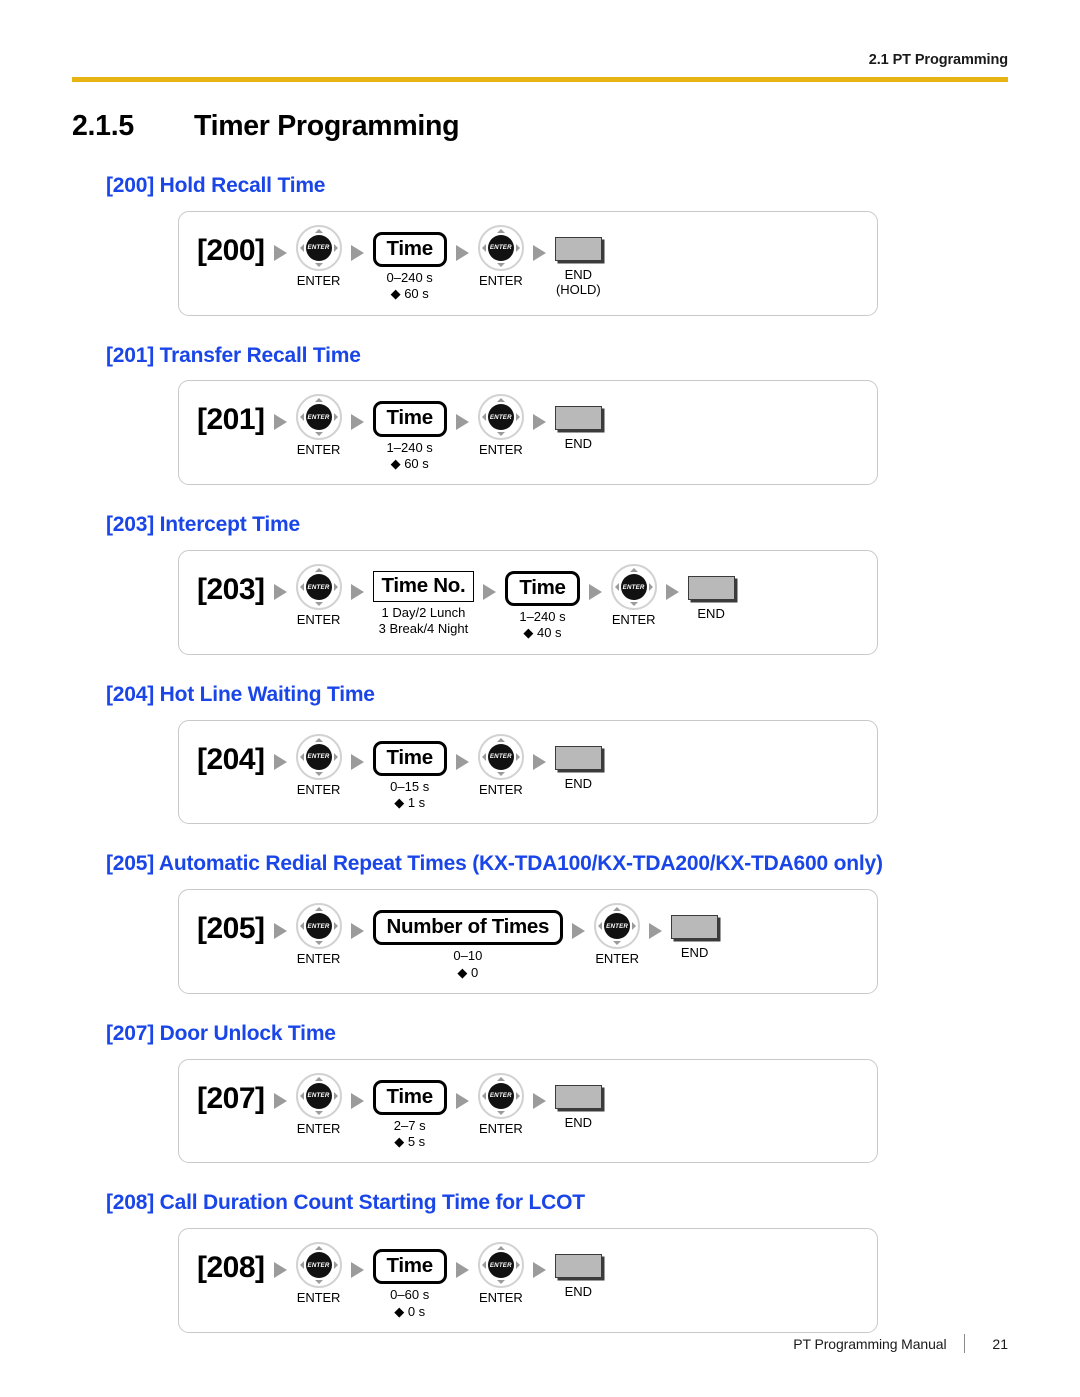 The image size is (1080, 1397). Describe the element at coordinates (231, 929) in the screenshot. I see `program-code: [205]` at that location.